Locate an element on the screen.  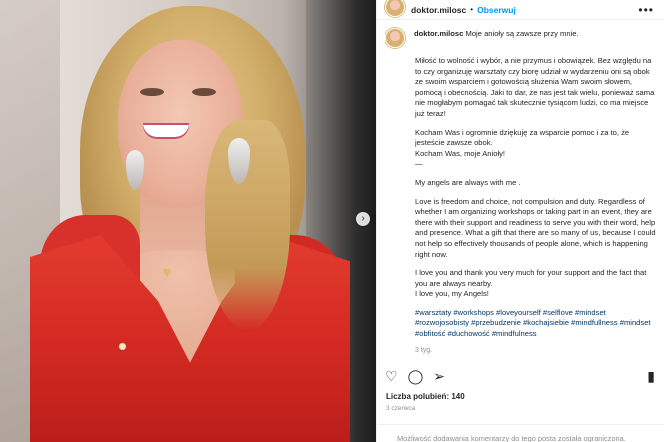
bookmark-icon: ▮ is located at coordinates (651, 376).